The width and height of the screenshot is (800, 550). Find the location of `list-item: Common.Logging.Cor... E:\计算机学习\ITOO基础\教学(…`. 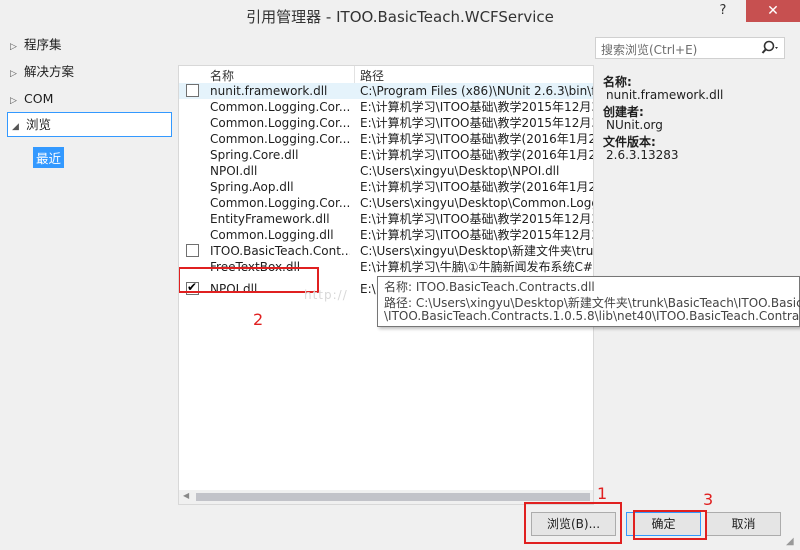

list-item: Common.Logging.Cor... E:\计算机学习\ITOO基础\教学(… is located at coordinates (386, 139).